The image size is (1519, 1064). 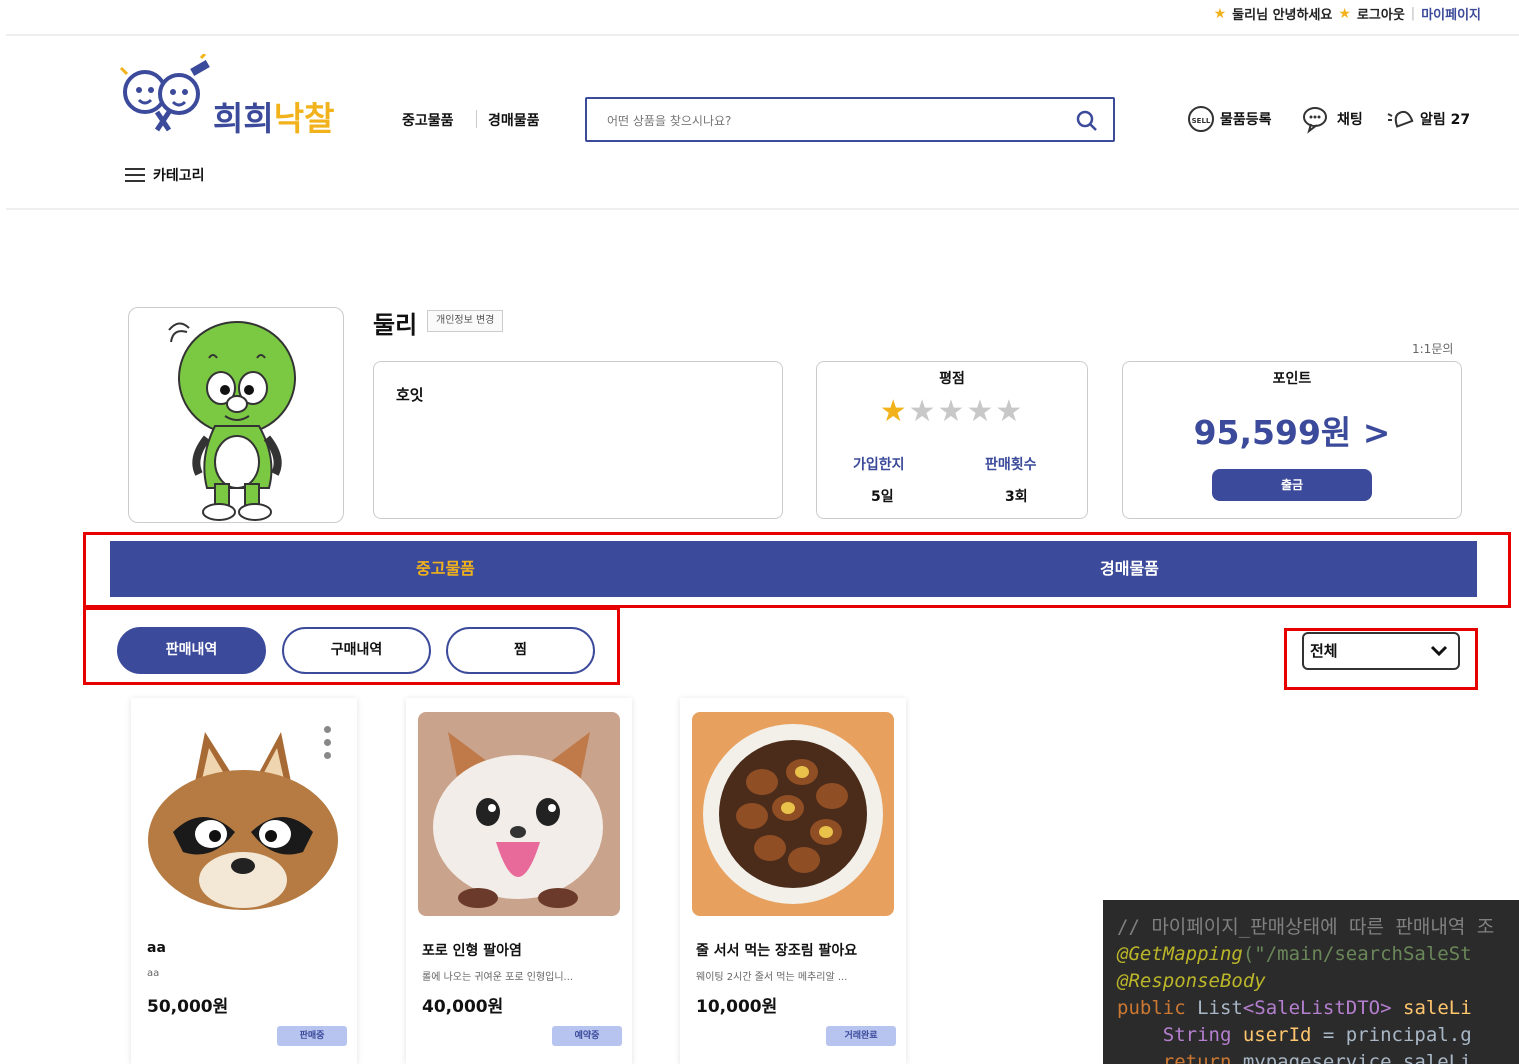 What do you see at coordinates (164, 92) in the screenshot?
I see `logo-mascot-icon` at bounding box center [164, 92].